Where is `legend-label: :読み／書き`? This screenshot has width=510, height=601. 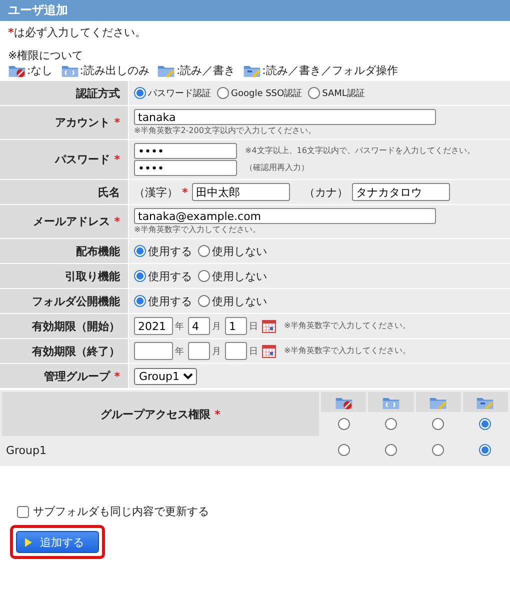 legend-label: :読み／書き is located at coordinates (206, 70).